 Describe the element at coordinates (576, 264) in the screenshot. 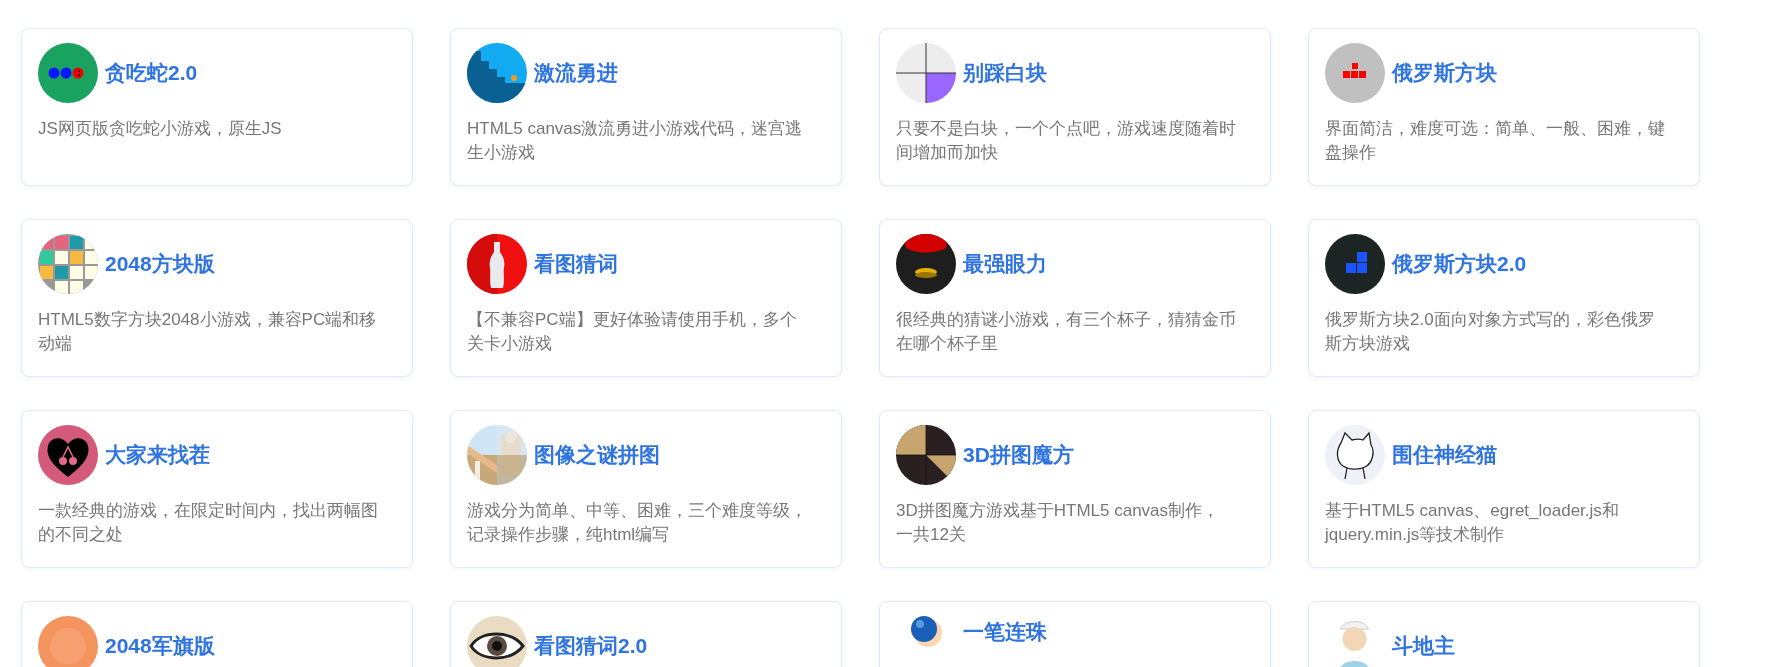

I see `game-title: 看图猜词` at that location.